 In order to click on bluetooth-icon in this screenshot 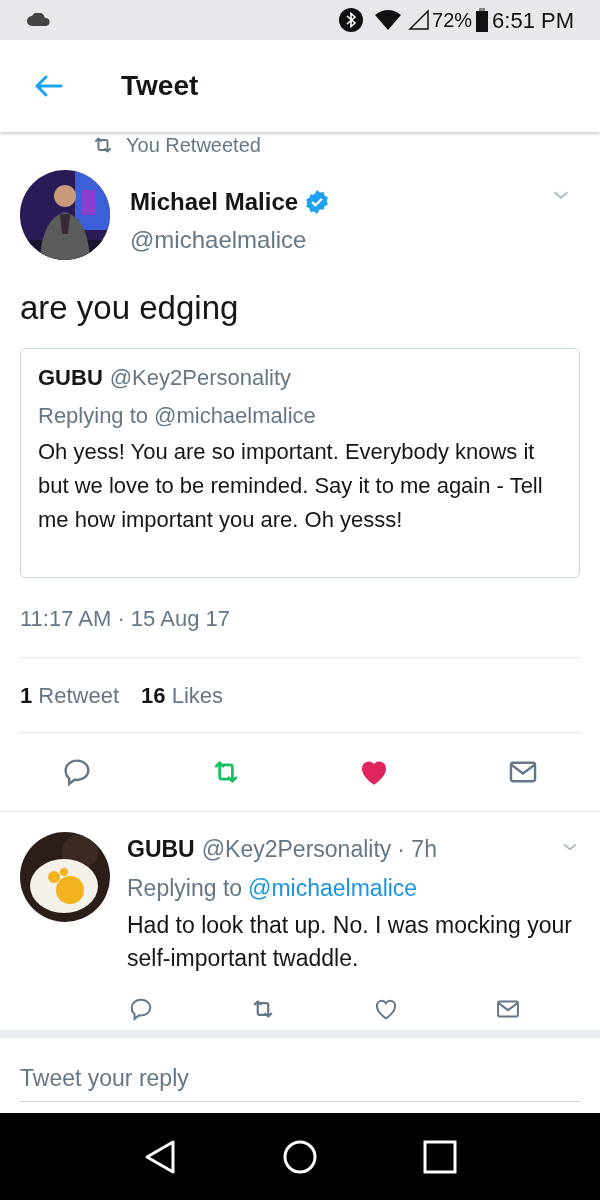, I will do `click(351, 20)`.